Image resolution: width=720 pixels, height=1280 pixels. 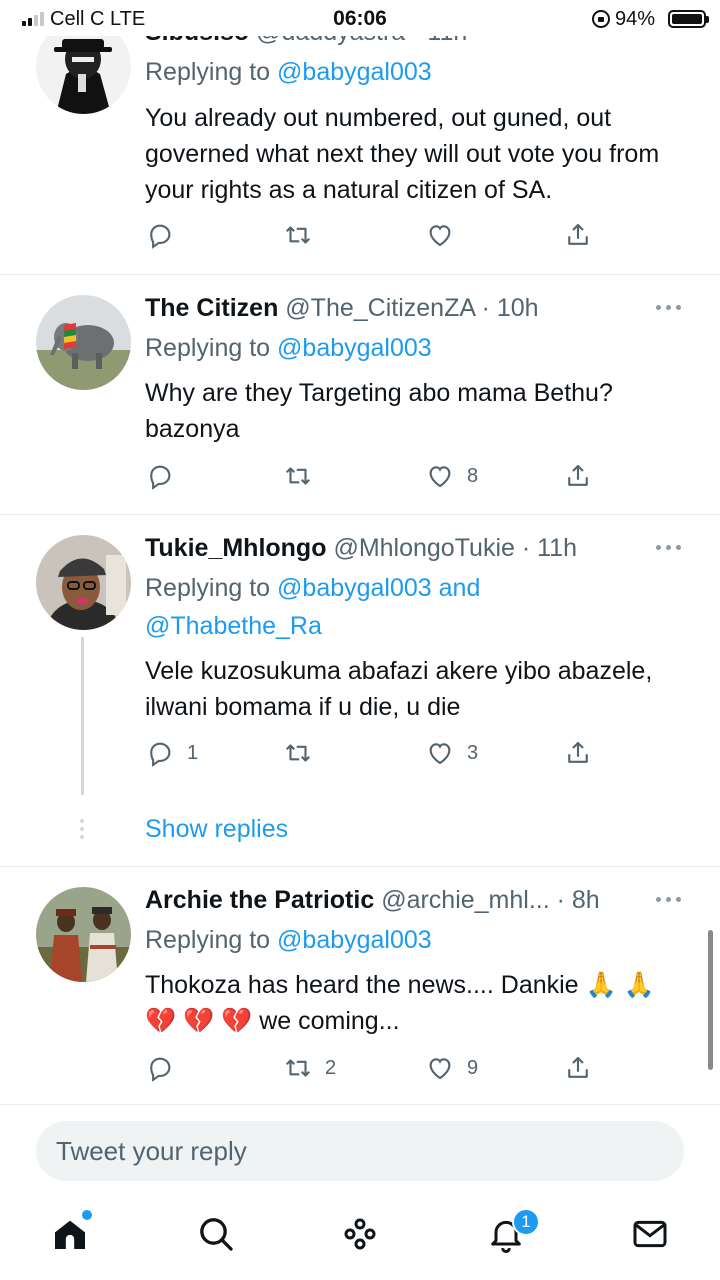 I want to click on search-icon, so click(x=216, y=1234).